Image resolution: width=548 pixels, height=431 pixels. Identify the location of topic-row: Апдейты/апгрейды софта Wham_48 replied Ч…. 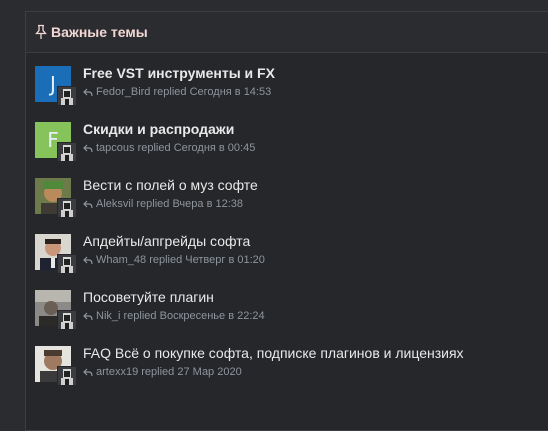
(287, 261).